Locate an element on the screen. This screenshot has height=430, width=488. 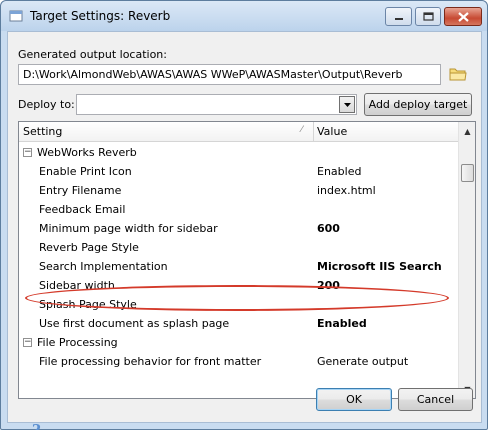
setting-value: Generate output is located at coordinates (362, 361).